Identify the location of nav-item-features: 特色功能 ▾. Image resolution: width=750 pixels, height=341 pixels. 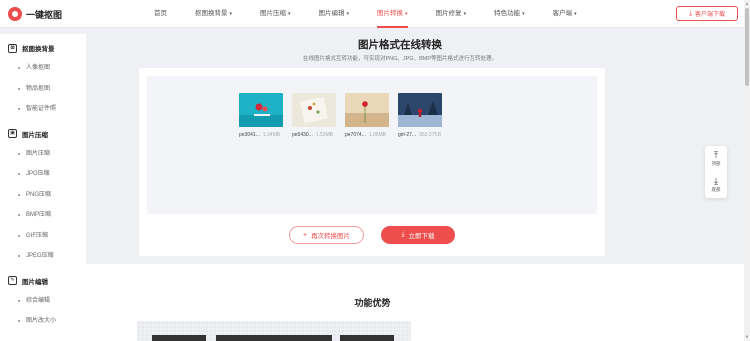
(509, 14).